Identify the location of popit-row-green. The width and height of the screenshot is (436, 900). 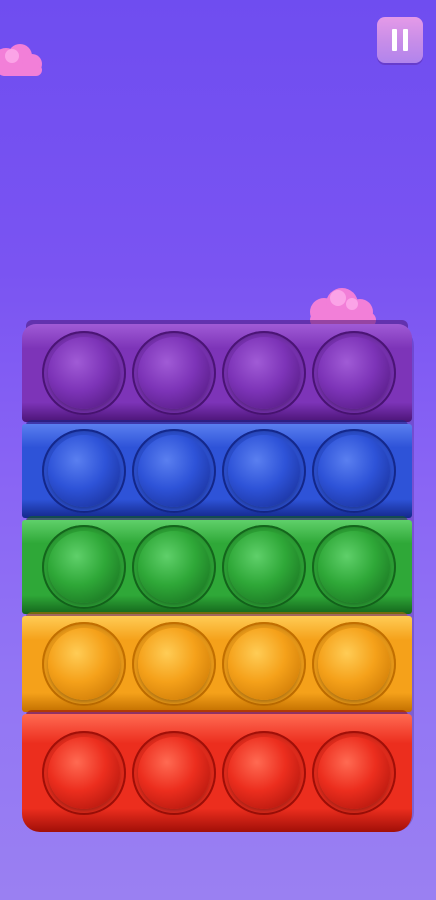
(217, 565).